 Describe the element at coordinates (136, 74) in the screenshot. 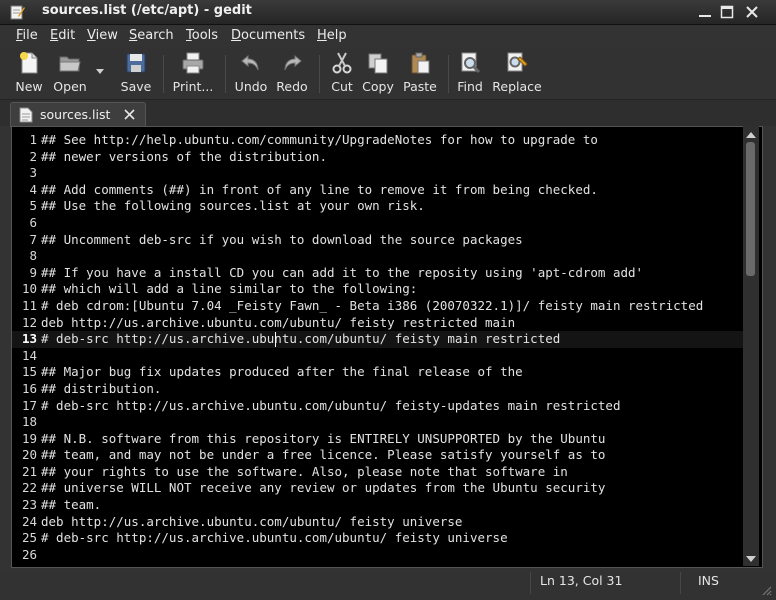

I see `save-button: Save` at that location.